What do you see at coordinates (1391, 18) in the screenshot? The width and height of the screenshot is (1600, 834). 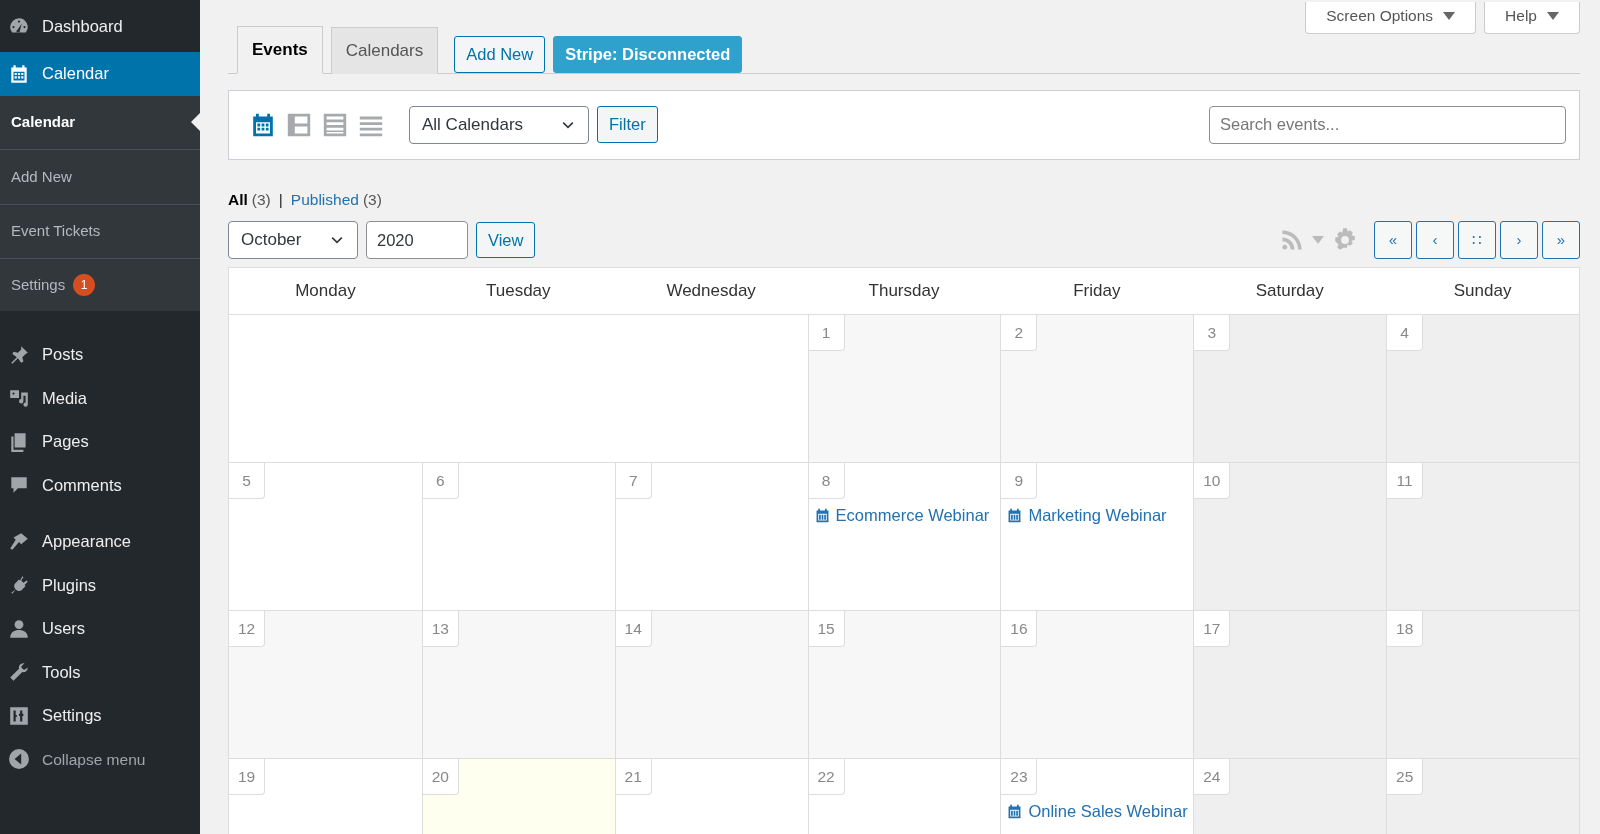 I see `dropdown-button: Screen Options` at bounding box center [1391, 18].